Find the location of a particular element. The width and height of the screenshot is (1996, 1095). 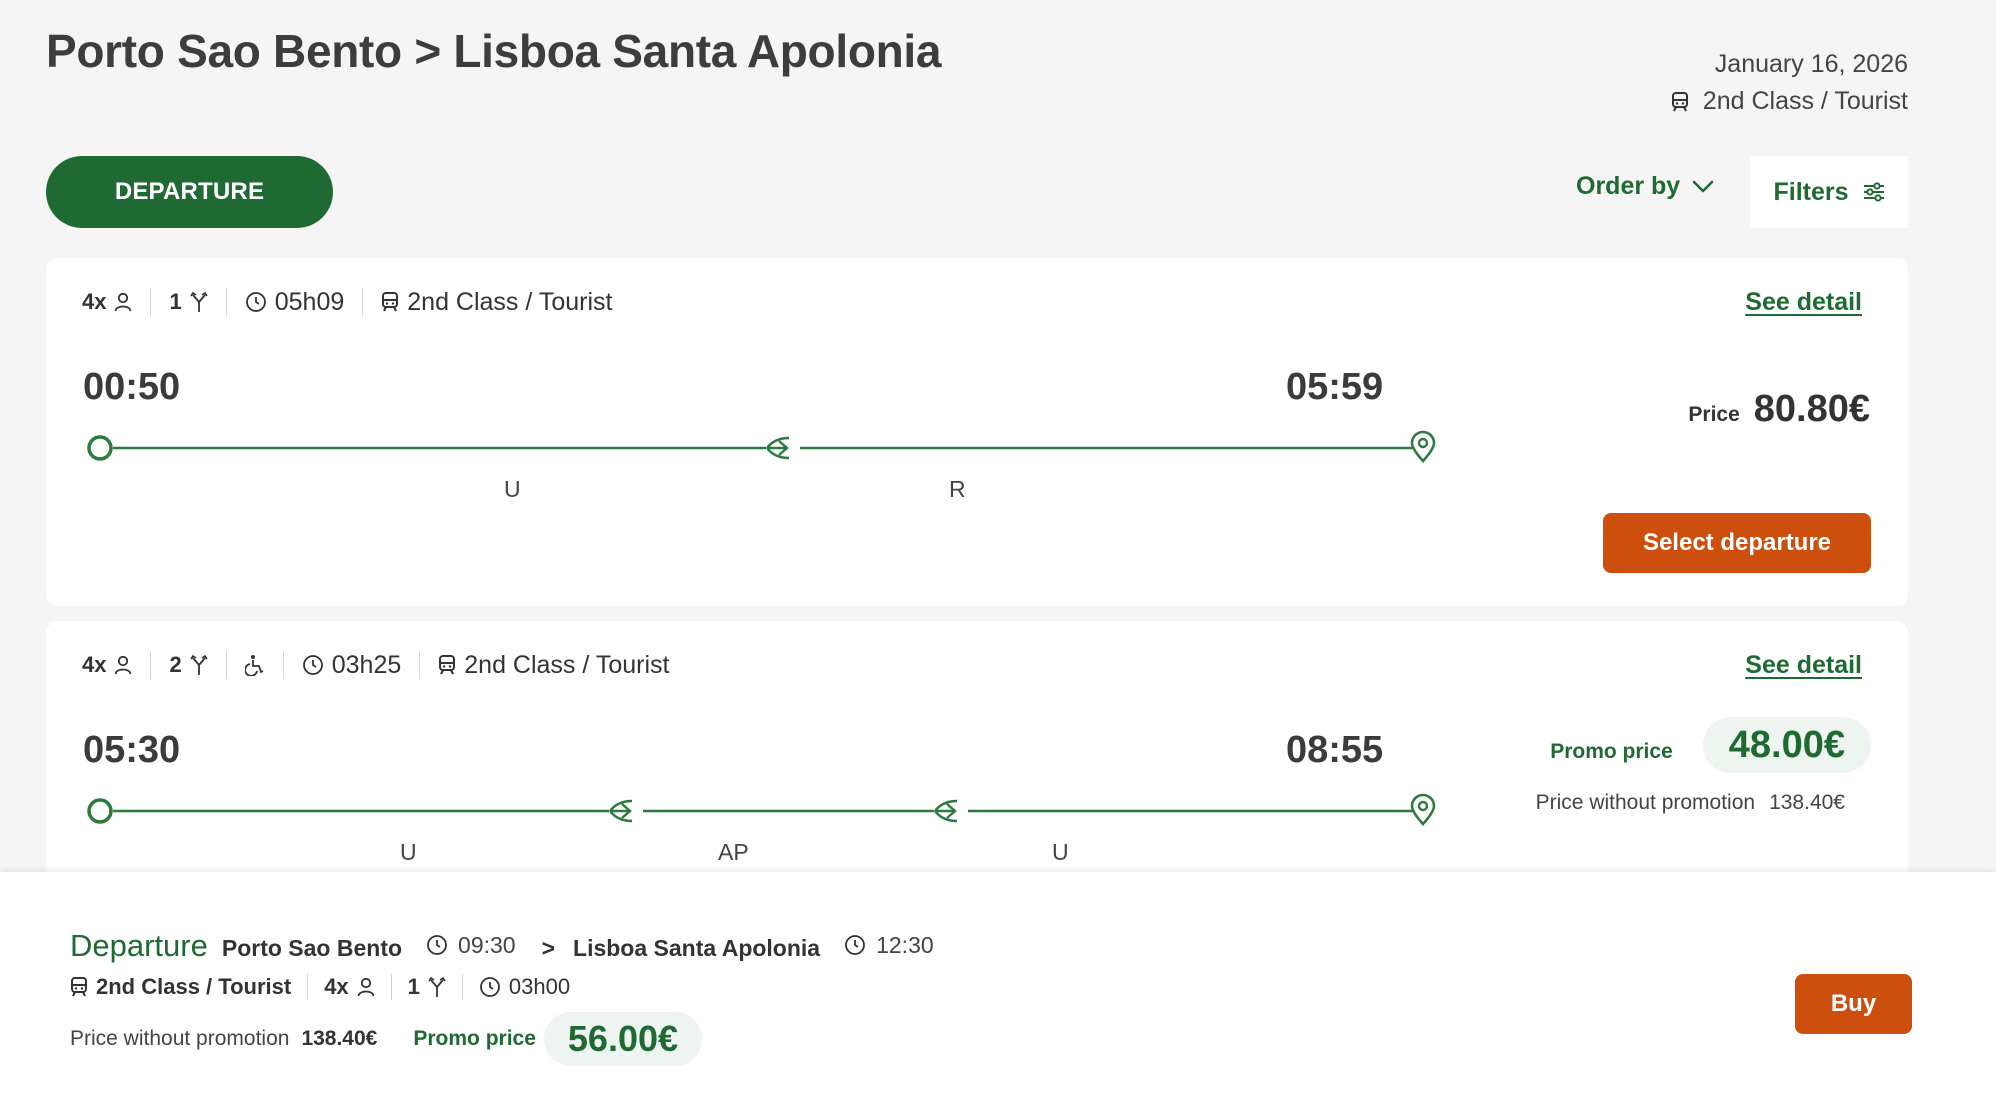

result-meta: 4x 1 05h09 2nd Class / Tourist is located at coordinates (356, 302).